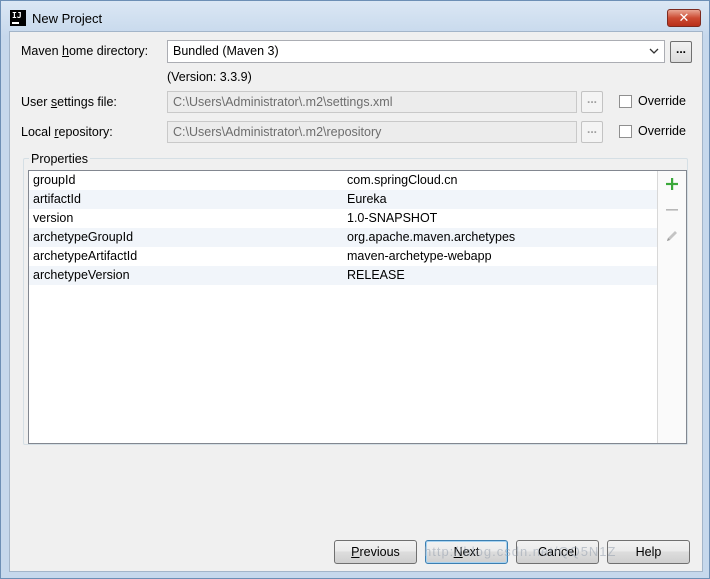 Image resolution: width=710 pixels, height=579 pixels. Describe the element at coordinates (654, 51) in the screenshot. I see `chevron-down-icon` at that location.